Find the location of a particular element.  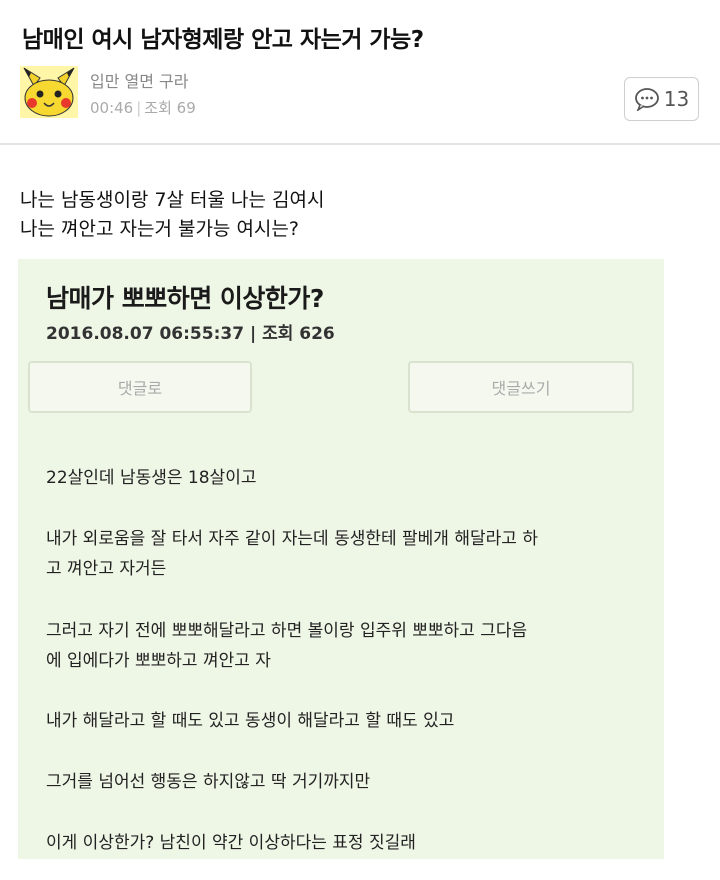

author-name: 입만 열면 구라 is located at coordinates (139, 80).